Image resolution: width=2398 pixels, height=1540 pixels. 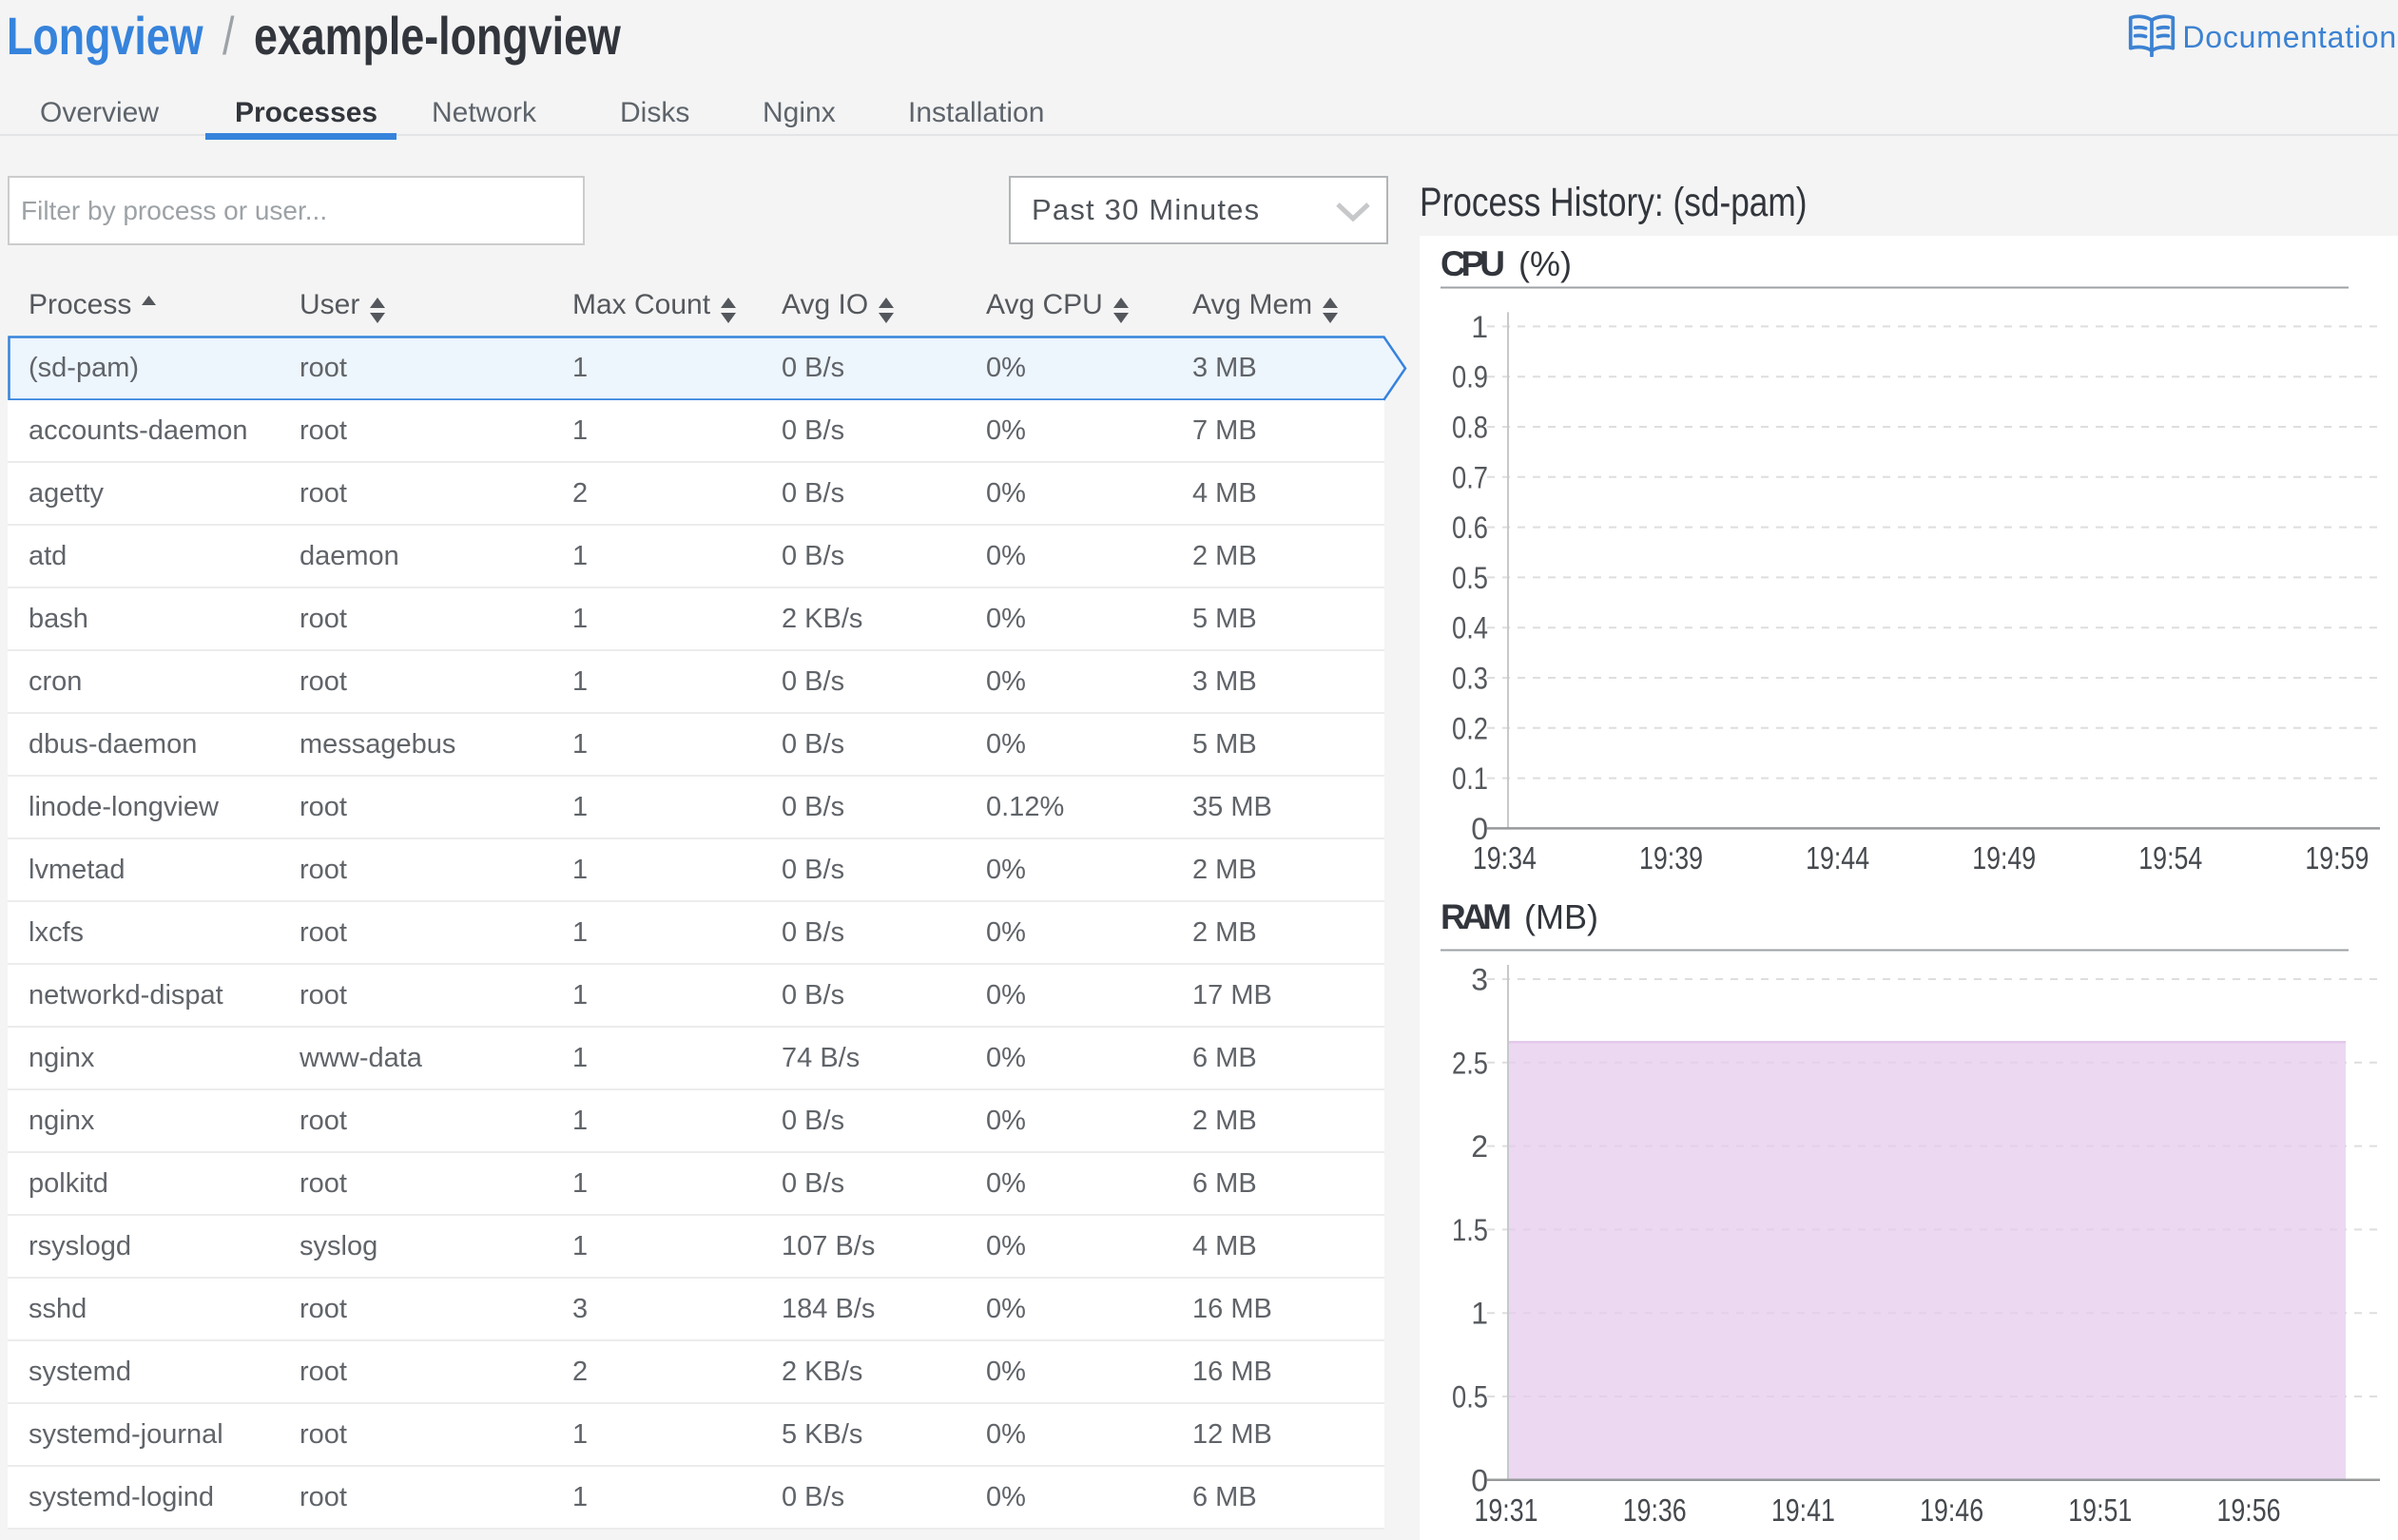 What do you see at coordinates (1470, 778) in the screenshot?
I see `svg-text: 0.1` at bounding box center [1470, 778].